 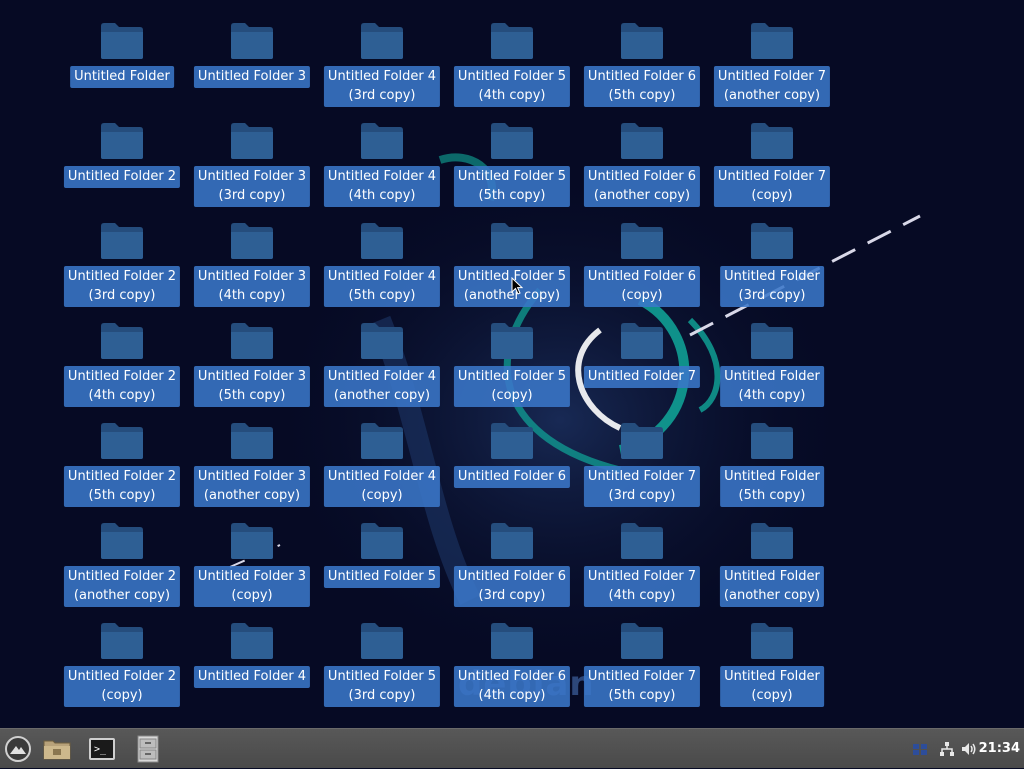 I want to click on desktop-folder: Untitled Folder 3 (copy), so click(x=252, y=553).